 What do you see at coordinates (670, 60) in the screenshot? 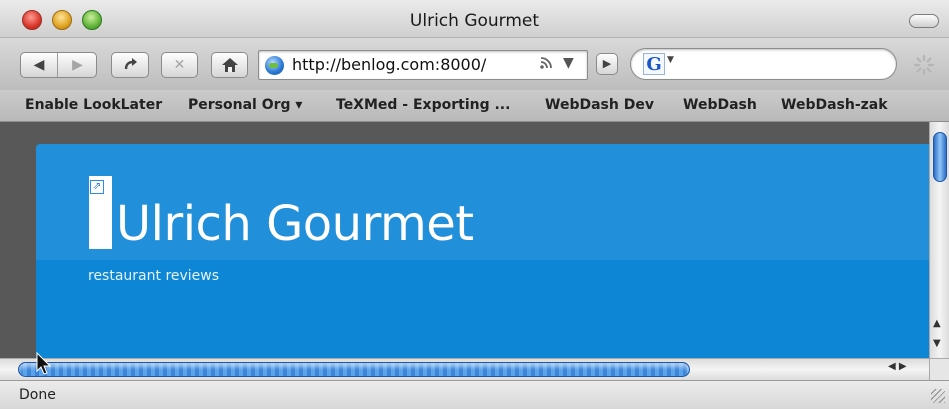
I see `search-engine-dropdown-icon: ▼` at bounding box center [670, 60].